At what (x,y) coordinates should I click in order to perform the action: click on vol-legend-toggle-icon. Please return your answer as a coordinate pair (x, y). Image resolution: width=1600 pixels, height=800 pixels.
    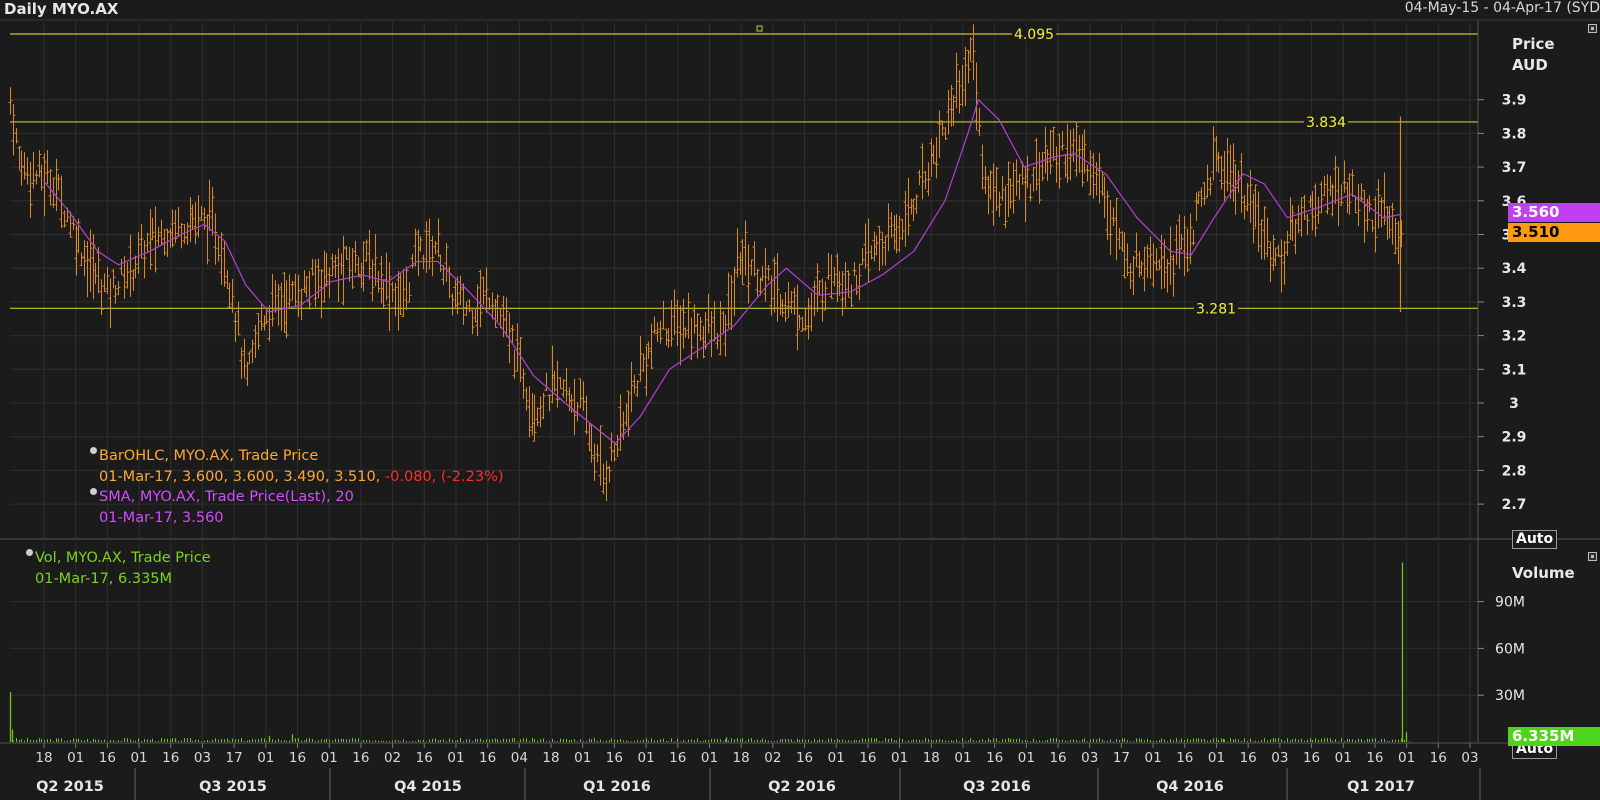
    Looking at the image, I should click on (29, 552).